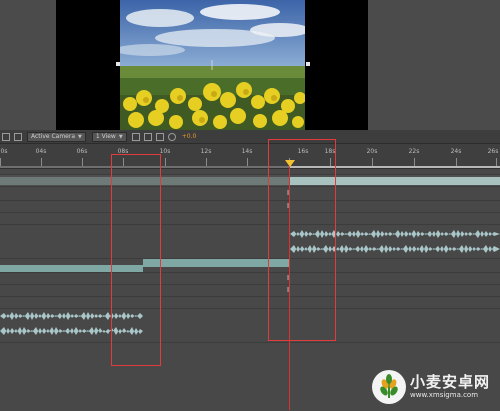 This screenshot has width=500, height=411. I want to click on transparency-grid-icon, so click(159, 136).